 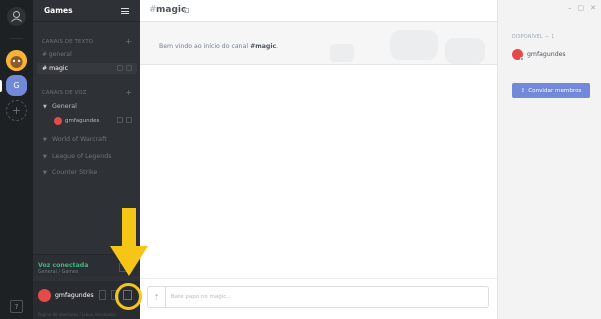 What do you see at coordinates (546, 54) in the screenshot?
I see `member-name: gmfagundes` at bounding box center [546, 54].